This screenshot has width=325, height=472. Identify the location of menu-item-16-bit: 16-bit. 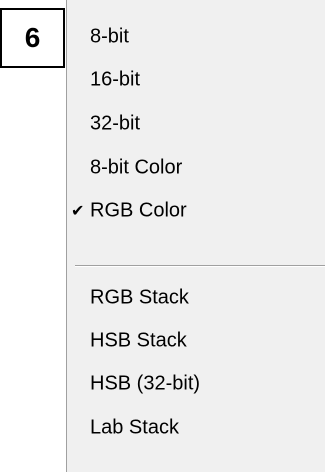
(196, 80).